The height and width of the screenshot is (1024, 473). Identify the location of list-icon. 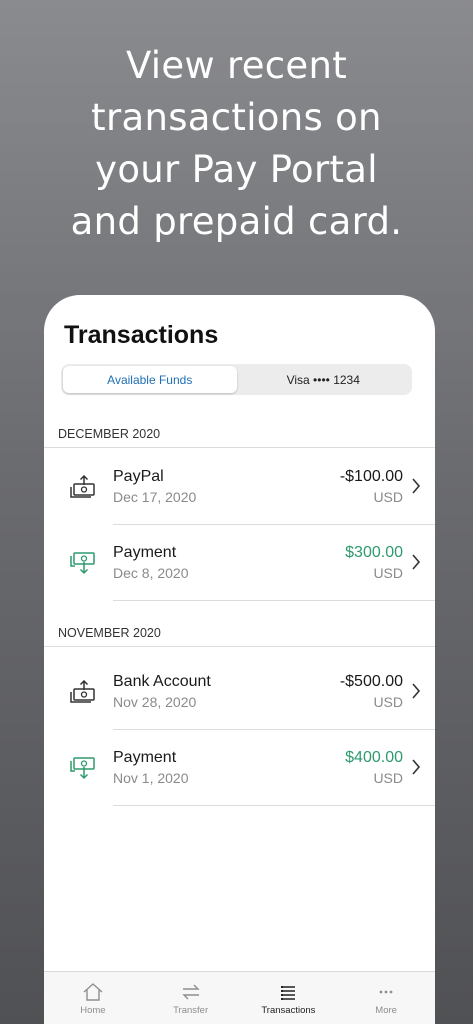
(288, 993).